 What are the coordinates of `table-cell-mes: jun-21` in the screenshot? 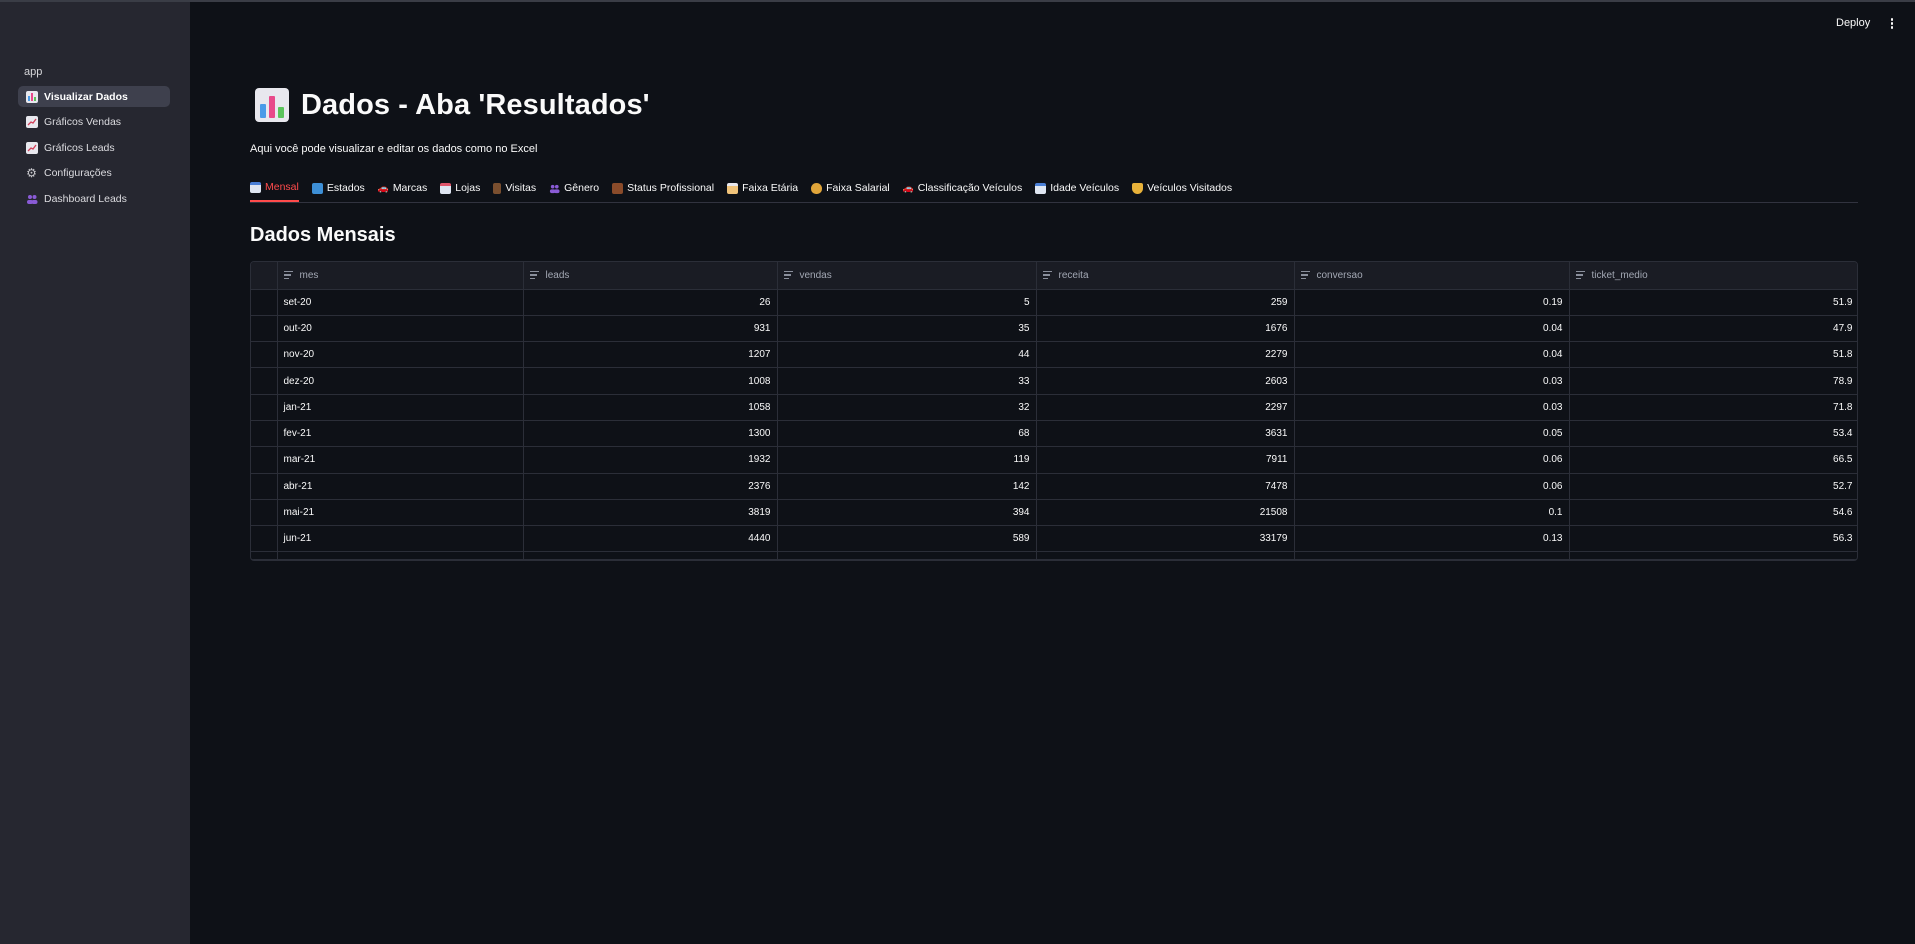 It's located at (400, 539).